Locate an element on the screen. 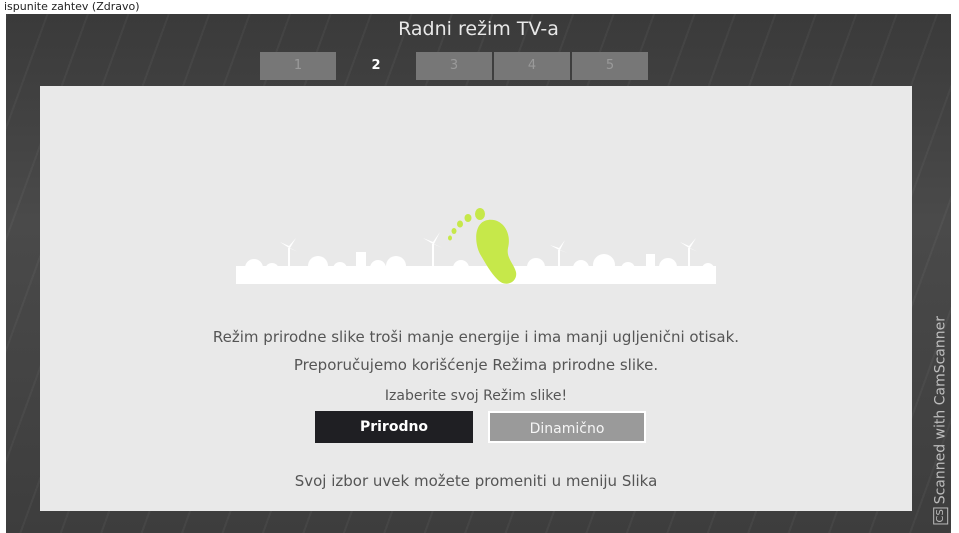  setup-steps: 1 2 3 4 5 is located at coordinates (454, 66).